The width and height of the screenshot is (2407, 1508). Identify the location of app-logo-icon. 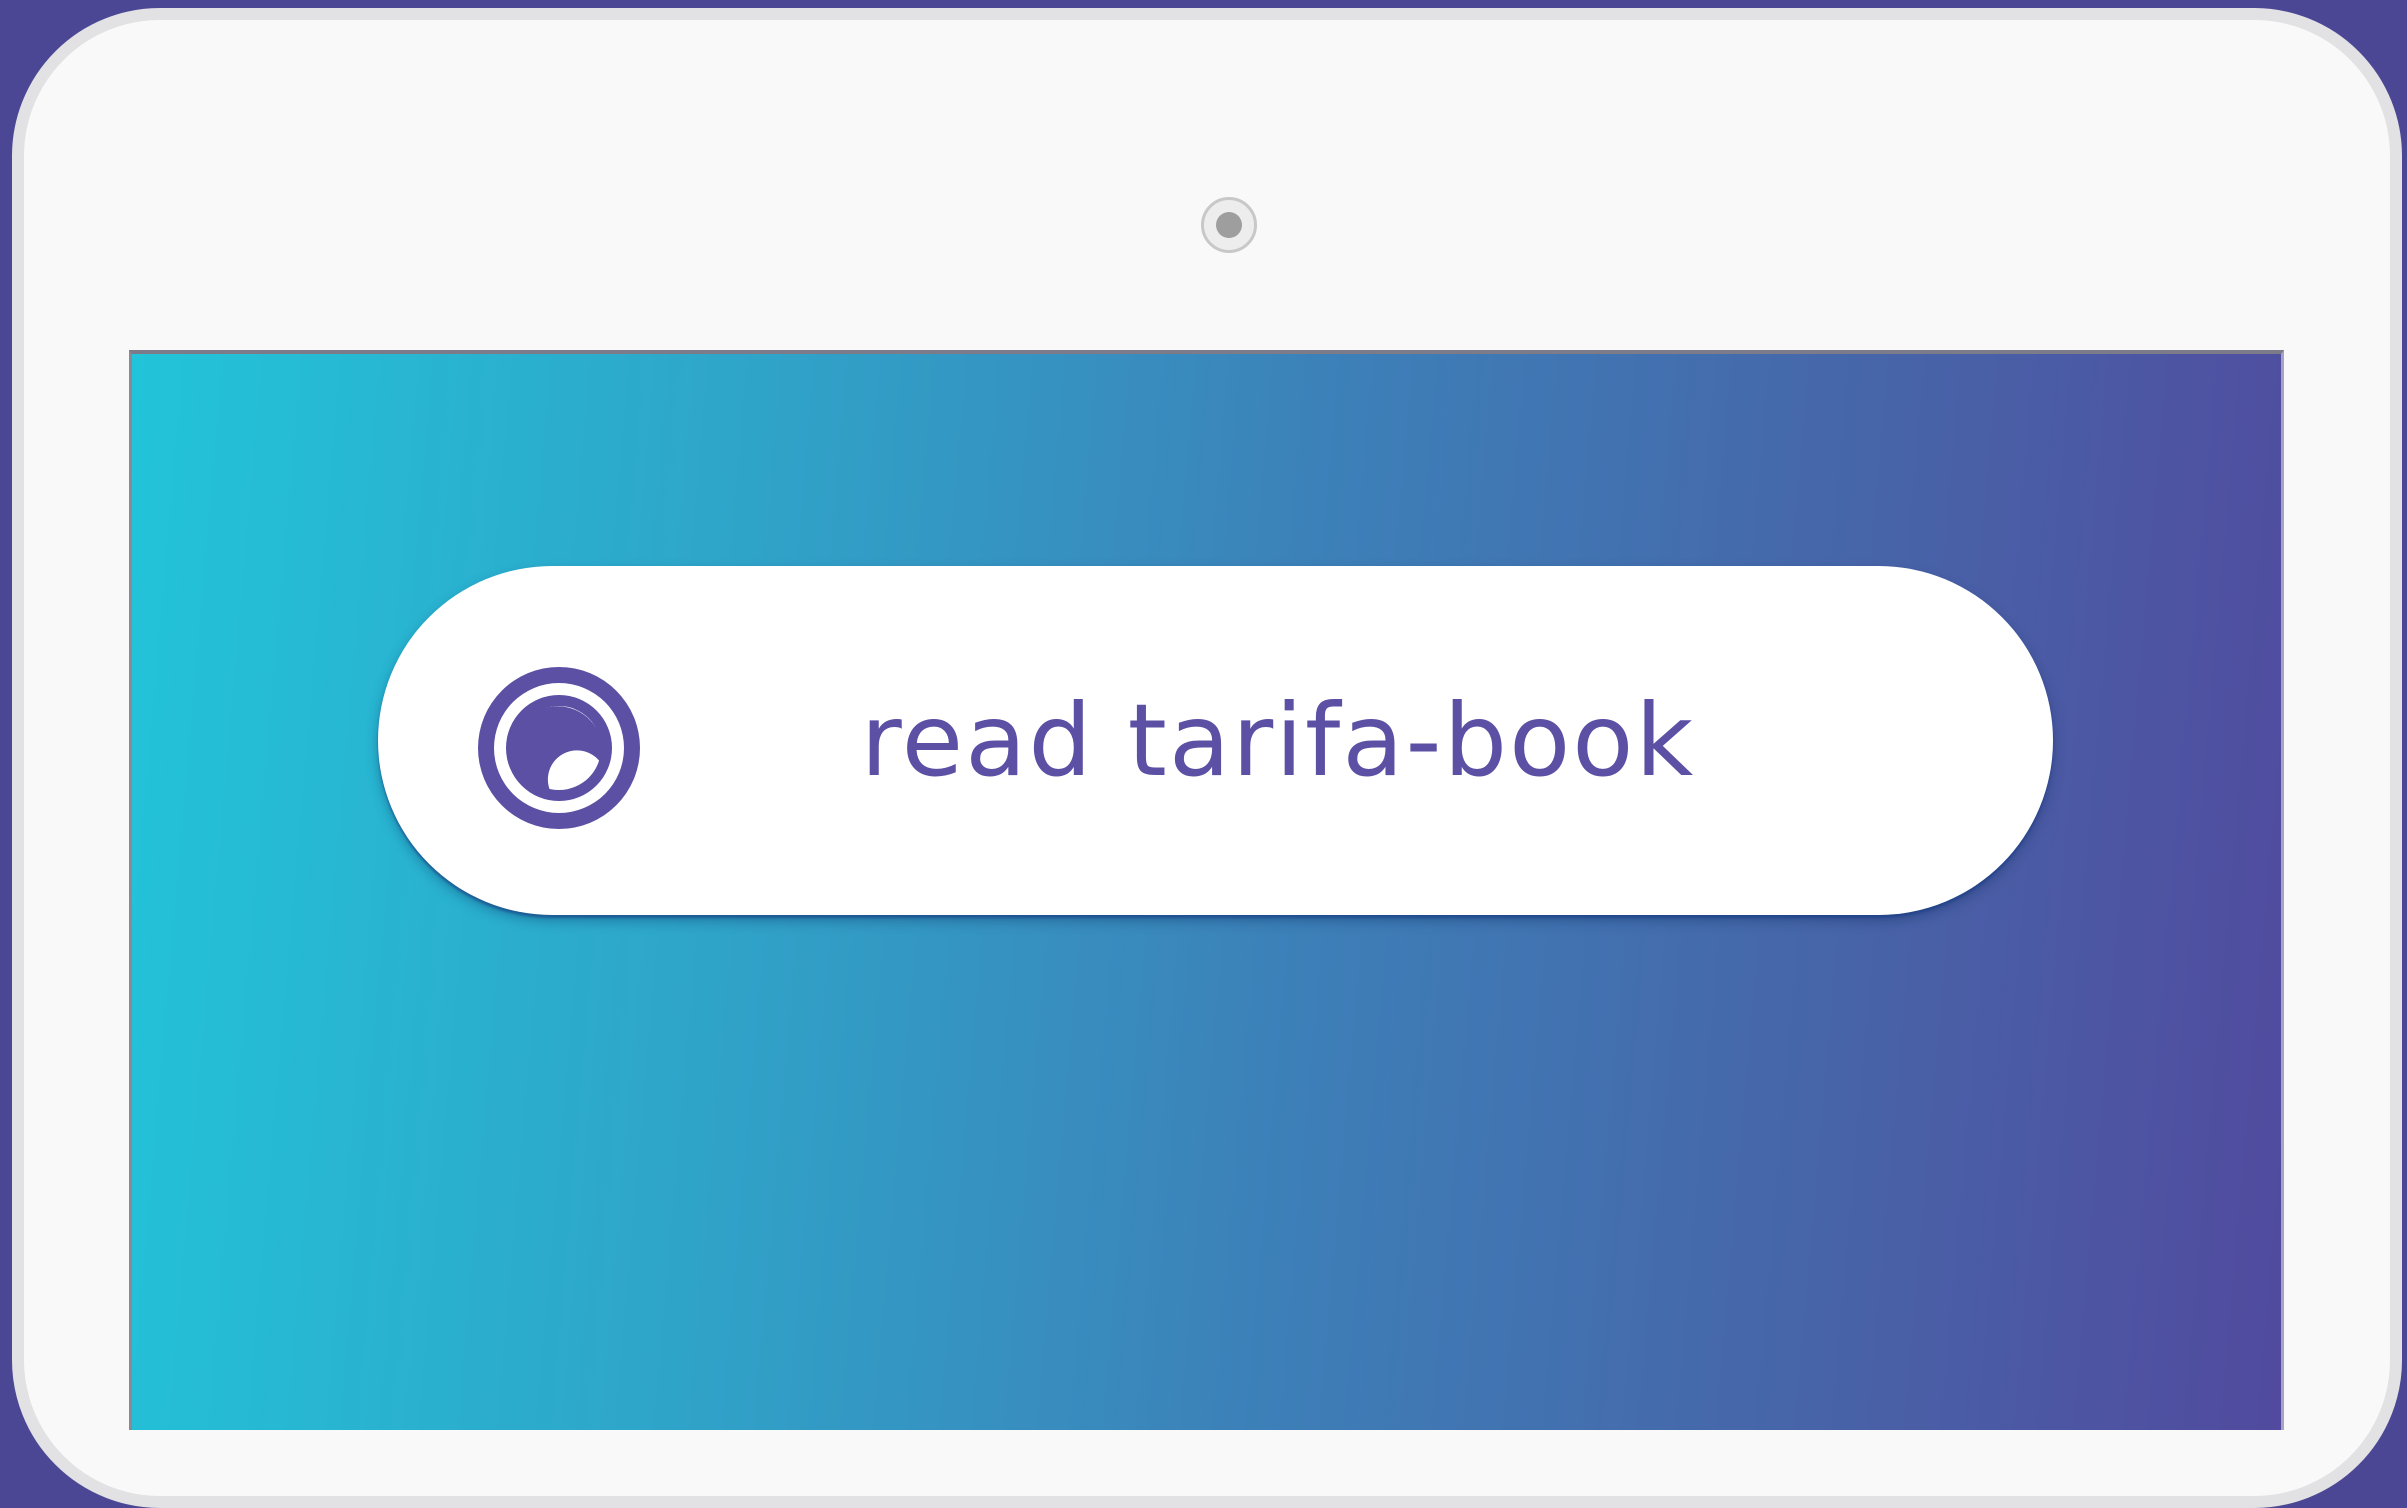
(559, 748).